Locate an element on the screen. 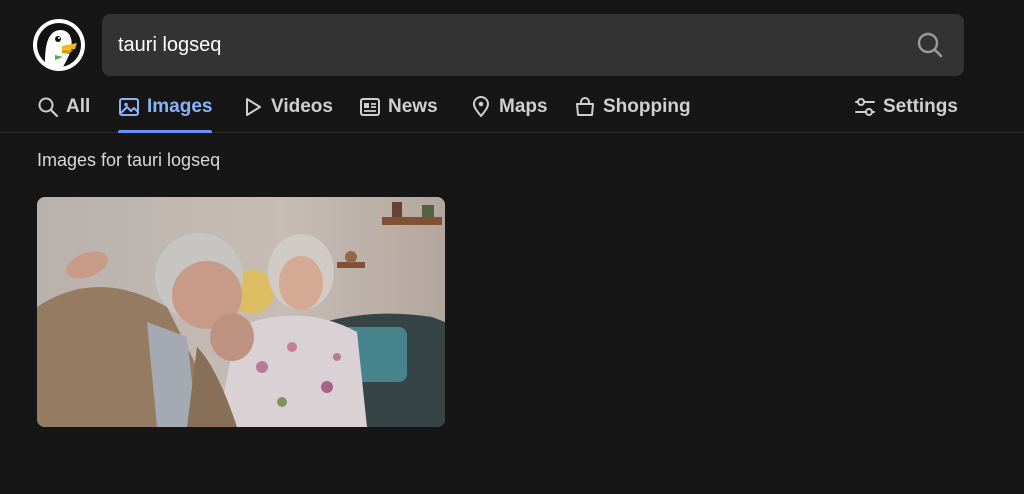 This screenshot has height=494, width=1024. settings-label: Settings is located at coordinates (920, 106).